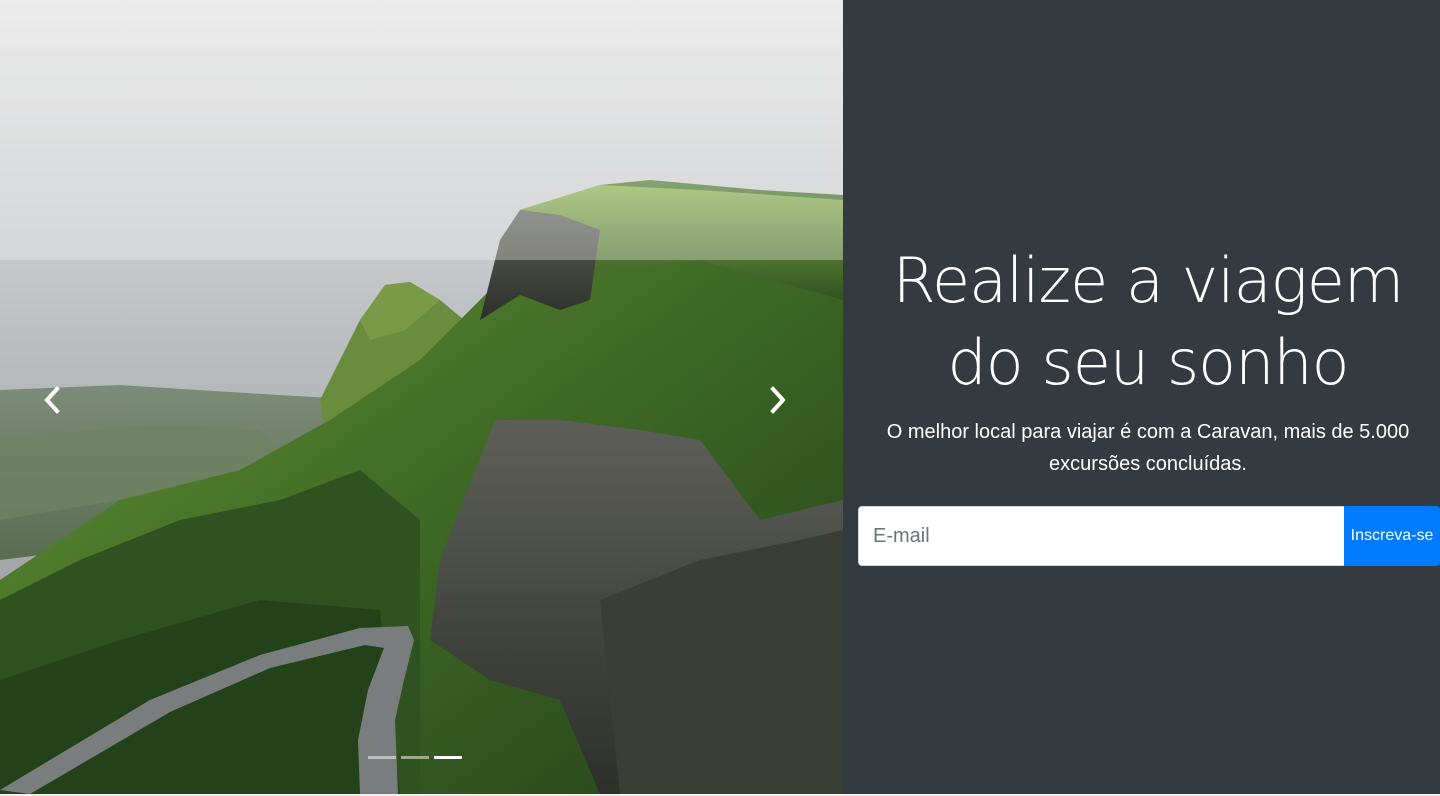  I want to click on chevron-left-icon, so click(52, 400).